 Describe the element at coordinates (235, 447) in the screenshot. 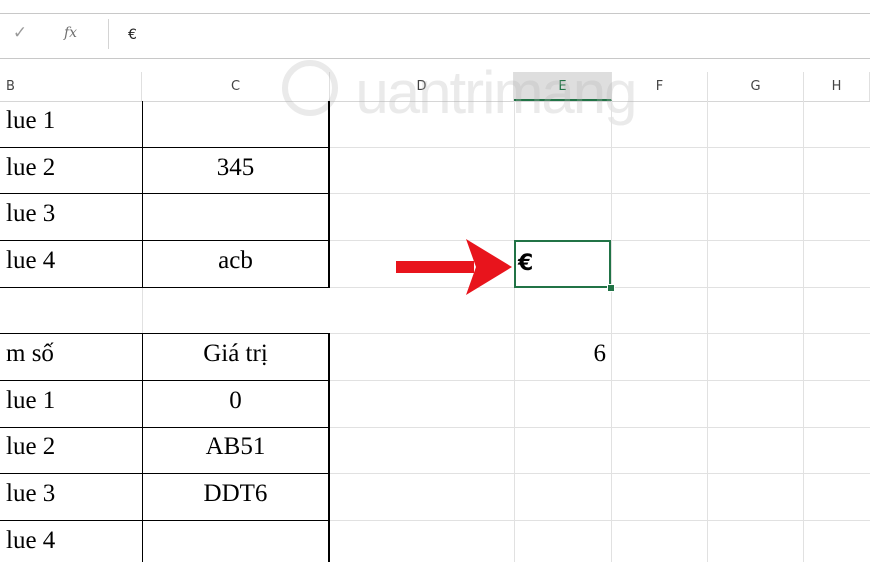

I see `cell-c8: AB51` at that location.